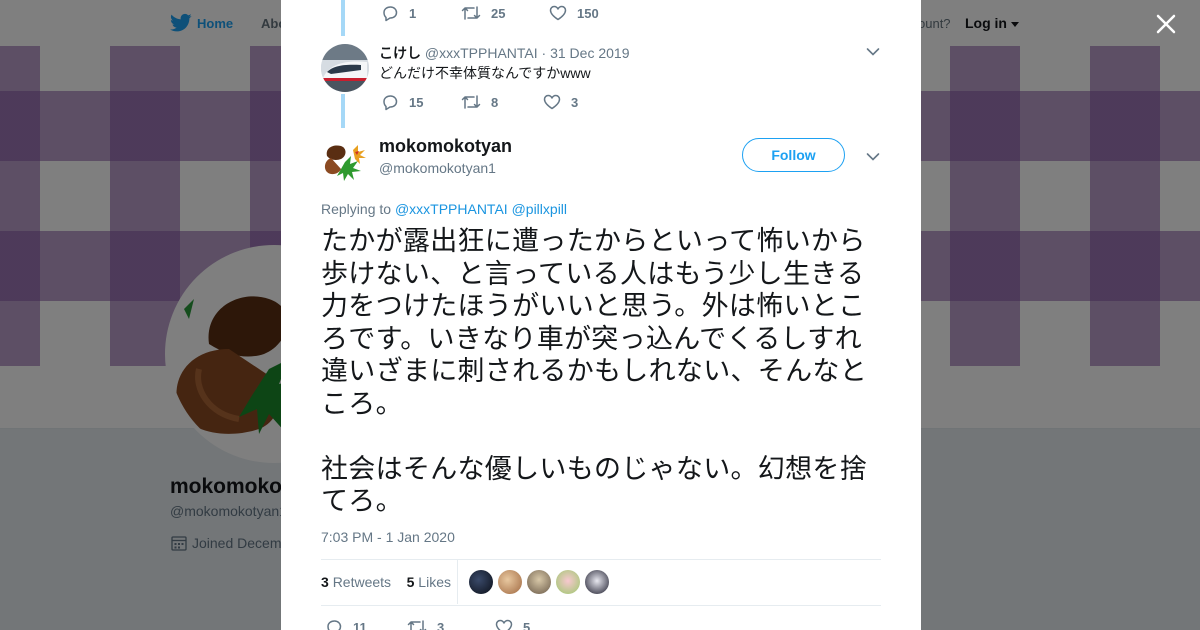 This screenshot has width=1200, height=630. I want to click on likes-label: Likes, so click(434, 582).